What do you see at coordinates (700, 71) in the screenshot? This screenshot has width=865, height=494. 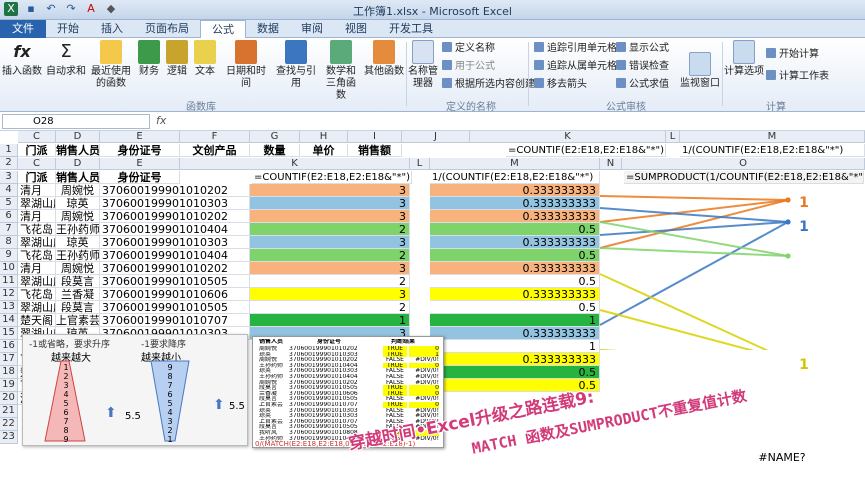 I see `watch-window-button: 监视窗口` at bounding box center [700, 71].